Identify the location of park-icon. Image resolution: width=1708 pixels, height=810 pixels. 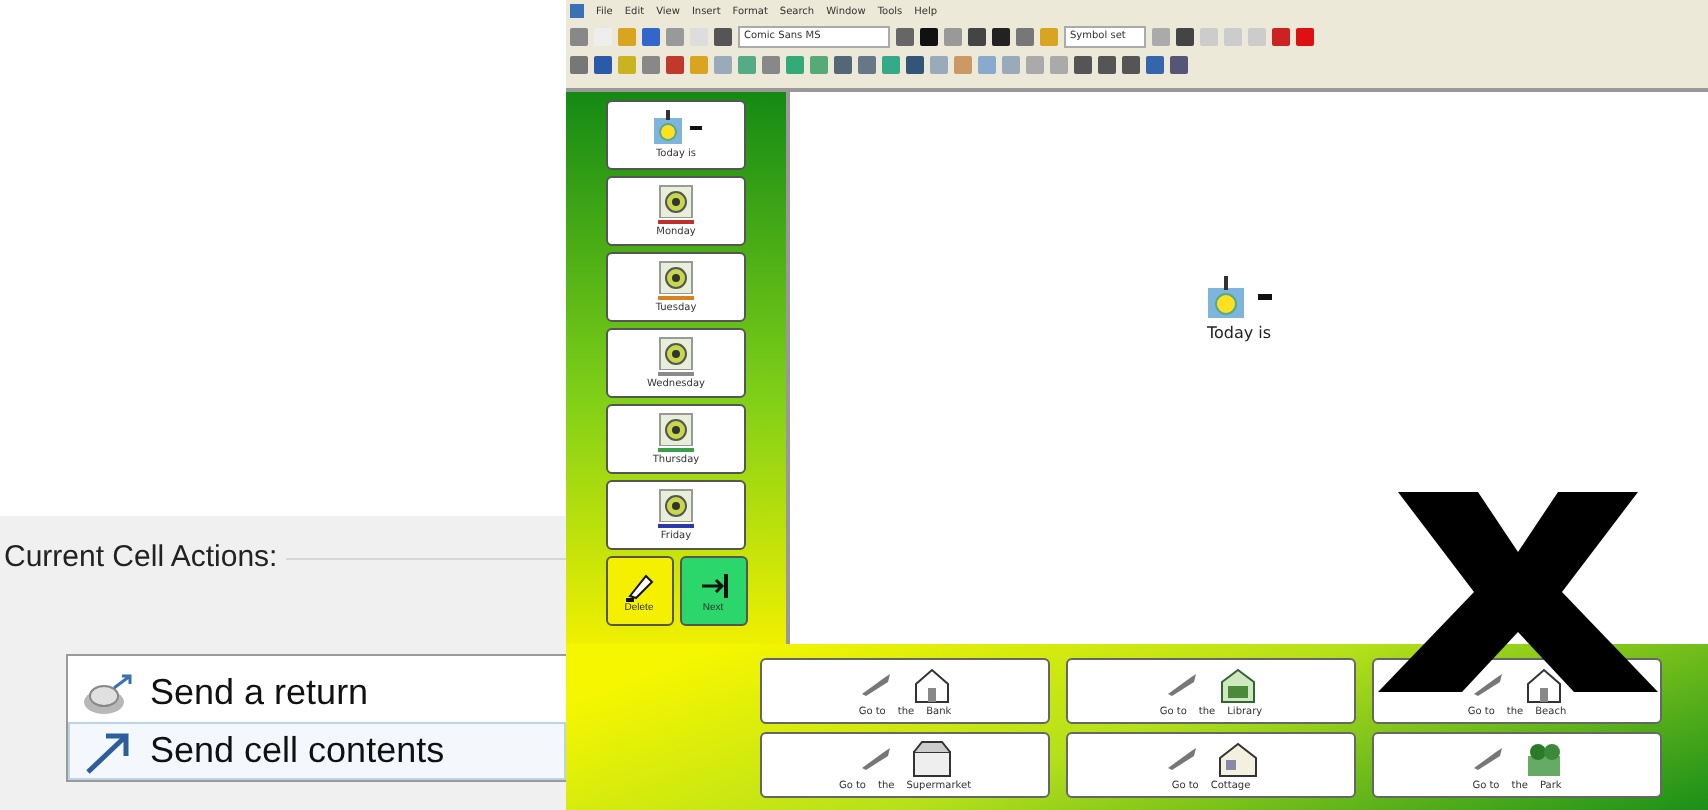
(1543, 758).